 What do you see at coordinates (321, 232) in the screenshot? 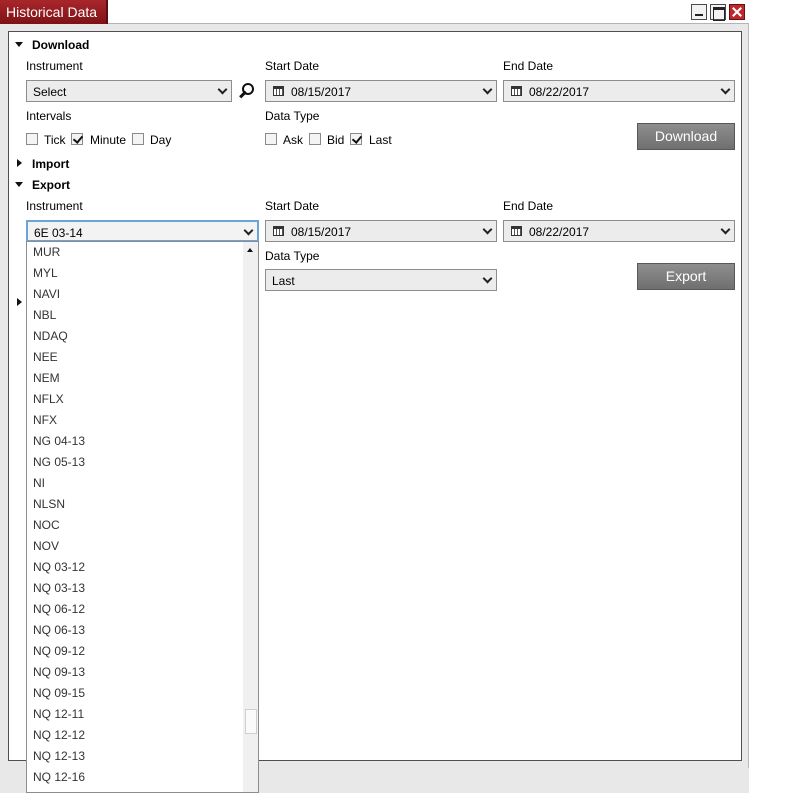
I see `export-start-date-value: 08/15/2017` at bounding box center [321, 232].